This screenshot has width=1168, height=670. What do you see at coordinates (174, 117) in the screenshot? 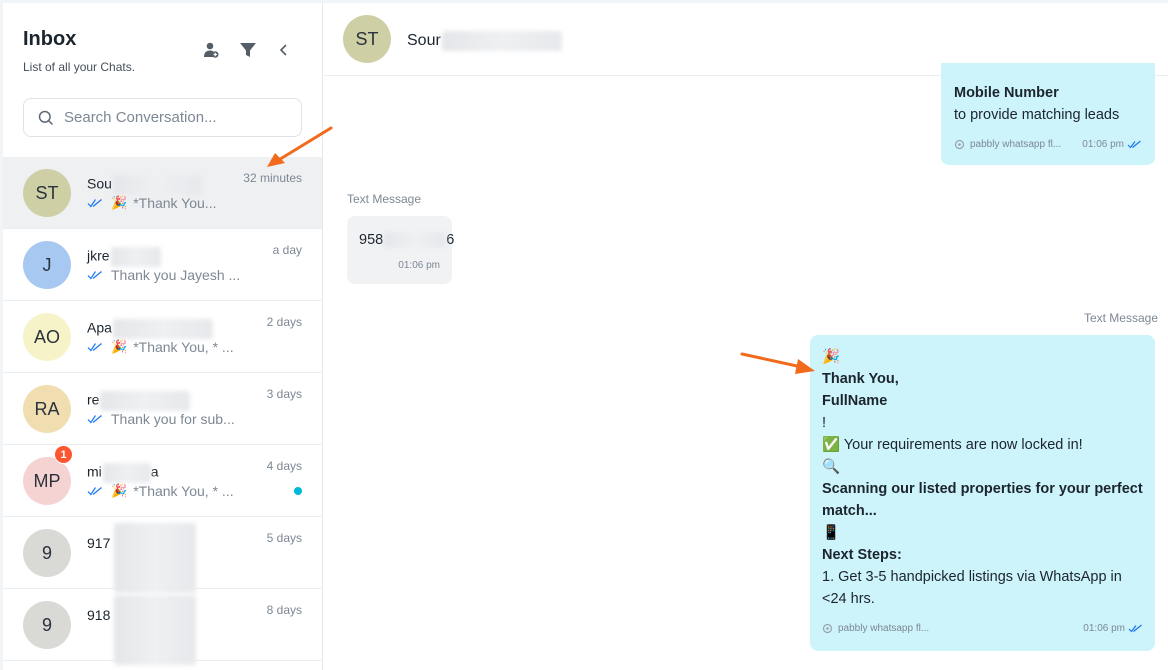
I see `search-input` at bounding box center [174, 117].